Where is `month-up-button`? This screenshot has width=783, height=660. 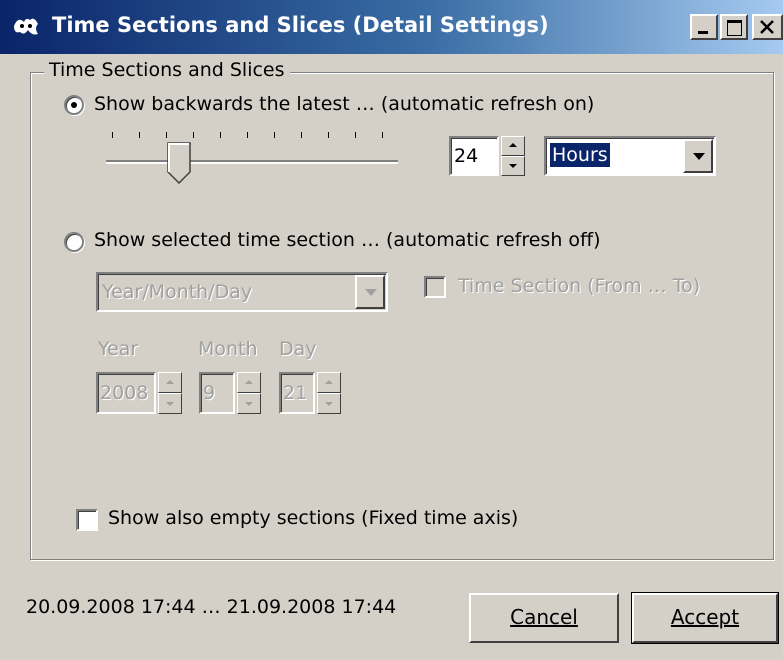
month-up-button is located at coordinates (249, 382).